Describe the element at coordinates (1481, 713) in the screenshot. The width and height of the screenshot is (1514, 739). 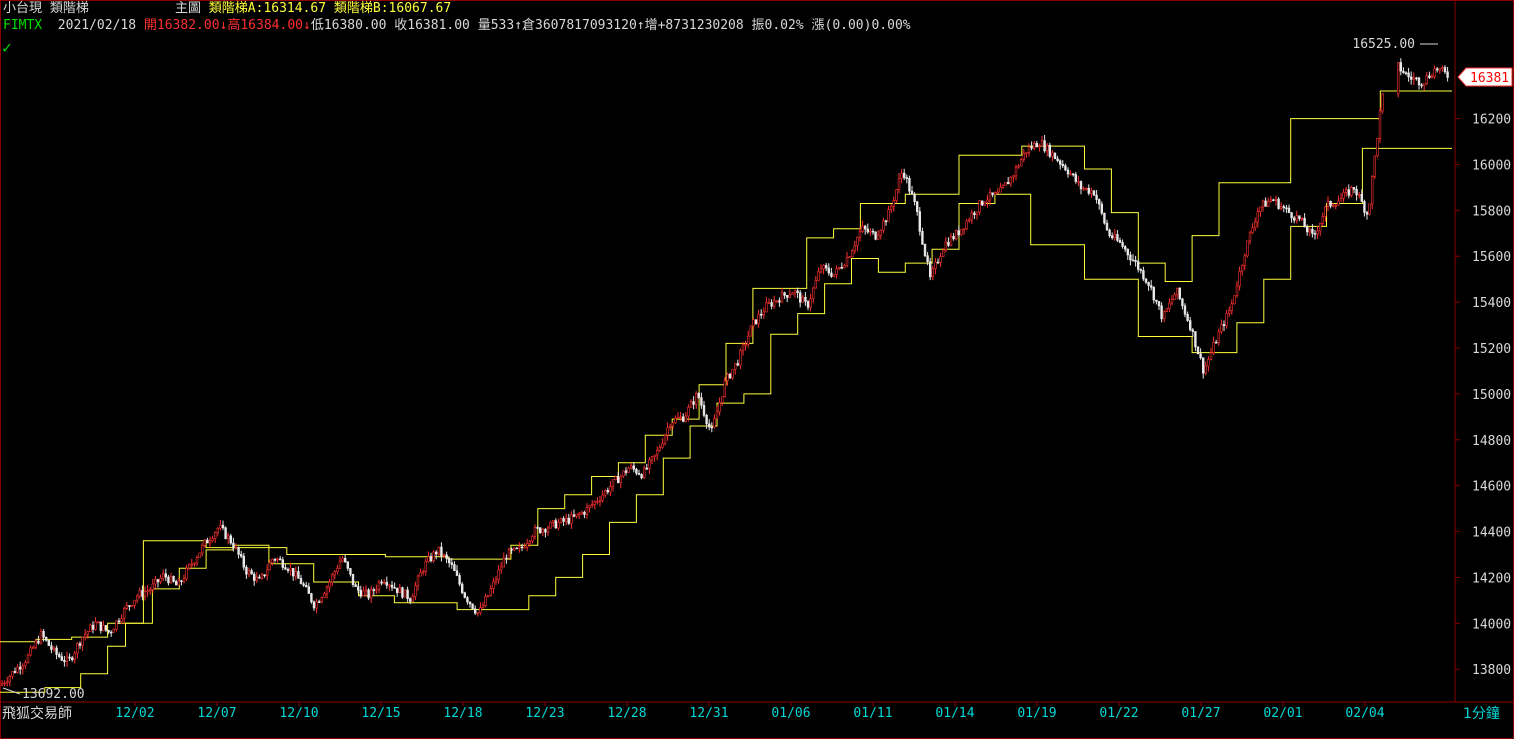
I see `period-selector: 1分鐘` at that location.